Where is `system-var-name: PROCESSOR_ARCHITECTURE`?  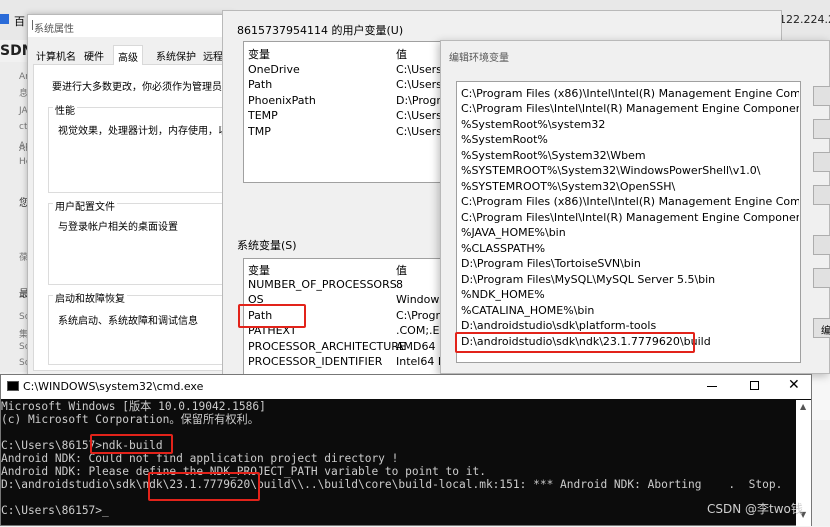 system-var-name: PROCESSOR_ARCHITECTURE is located at coordinates (327, 346).